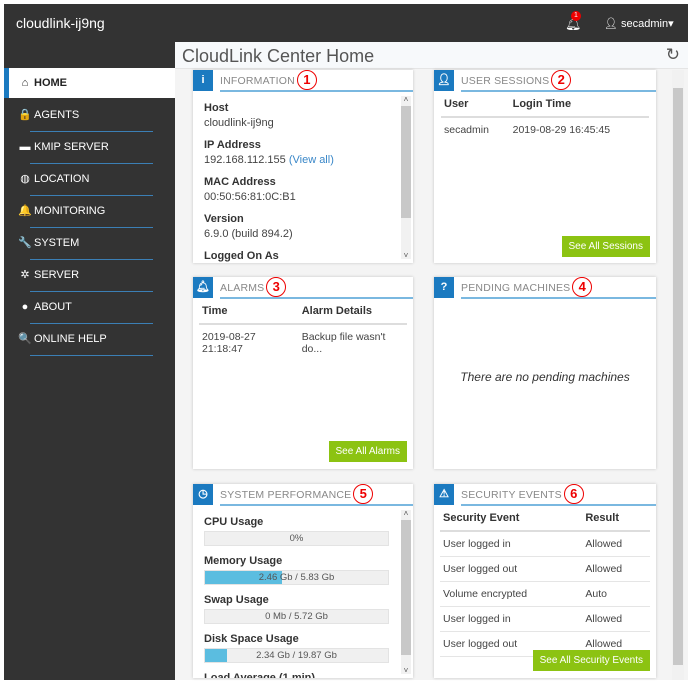 This screenshot has width=692, height=687. Describe the element at coordinates (367, 451) in the screenshot. I see `see-all-alarms-button: See All Alarms` at that location.